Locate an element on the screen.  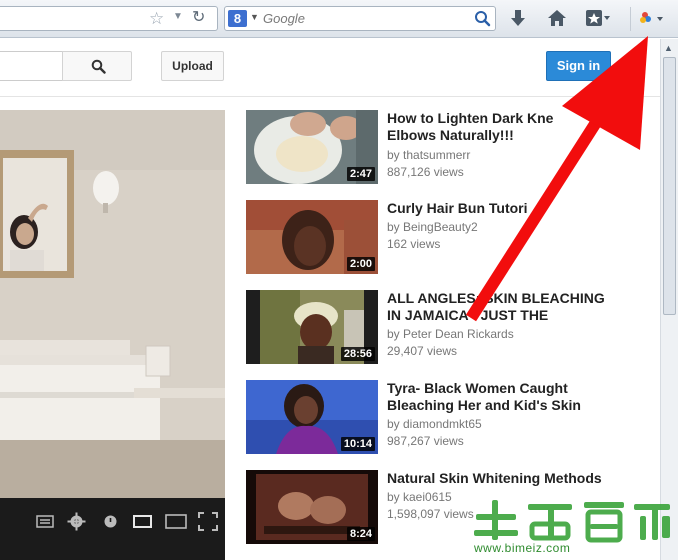
video-thumbnail: 2:00 is located at coordinates (312, 237).